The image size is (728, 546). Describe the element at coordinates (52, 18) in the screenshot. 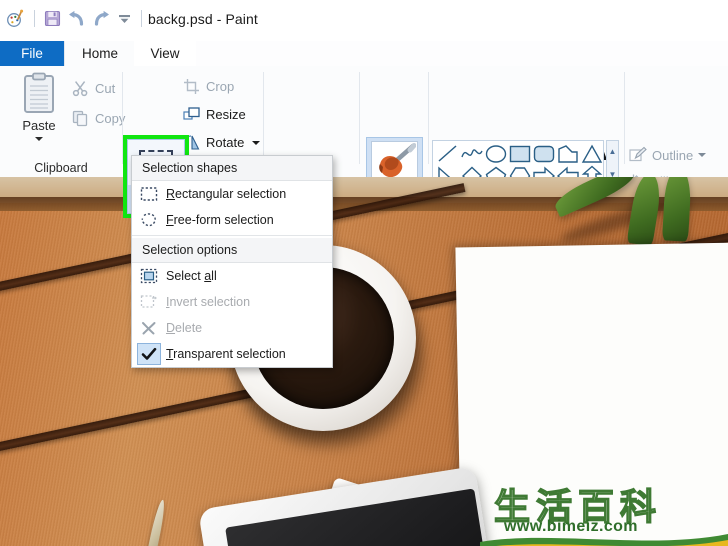

I see `save-icon` at that location.